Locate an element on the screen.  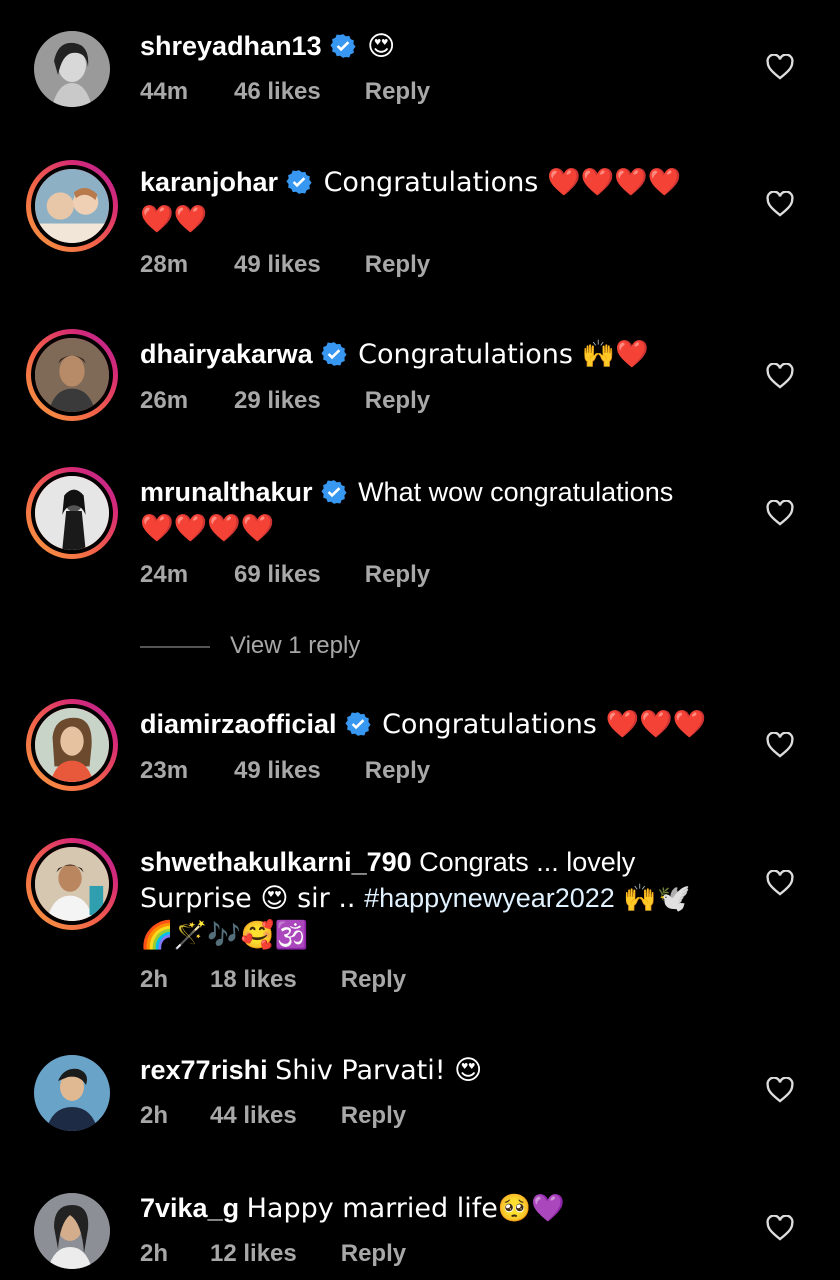
comment-time: 23m is located at coordinates (164, 770).